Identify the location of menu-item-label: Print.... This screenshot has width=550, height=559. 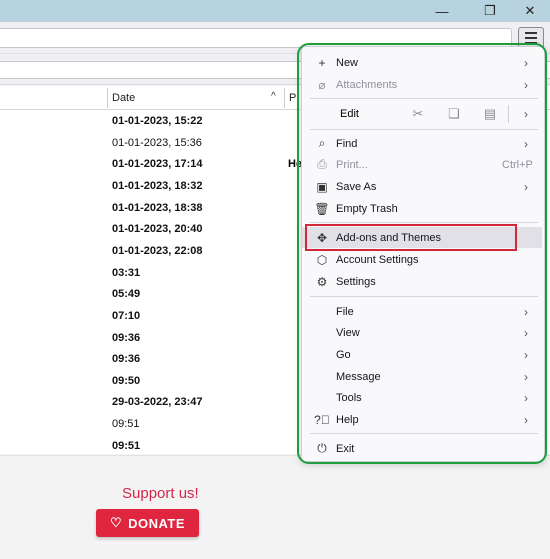
(352, 164).